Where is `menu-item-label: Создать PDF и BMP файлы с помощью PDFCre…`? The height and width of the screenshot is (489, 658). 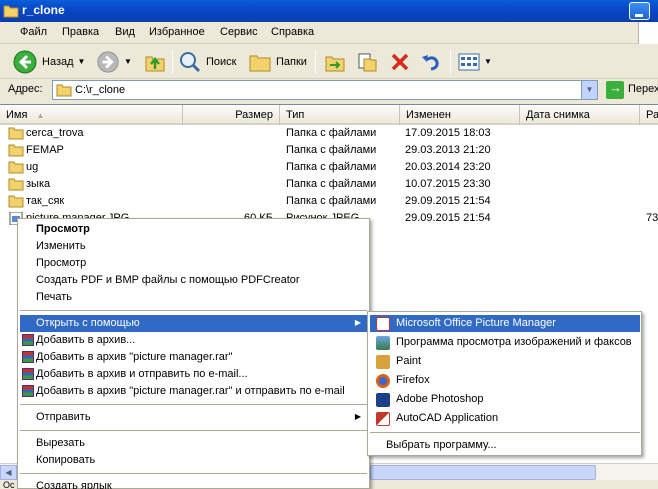 menu-item-label: Создать PDF и BMP файлы с помощью PDFCre… is located at coordinates (168, 280).